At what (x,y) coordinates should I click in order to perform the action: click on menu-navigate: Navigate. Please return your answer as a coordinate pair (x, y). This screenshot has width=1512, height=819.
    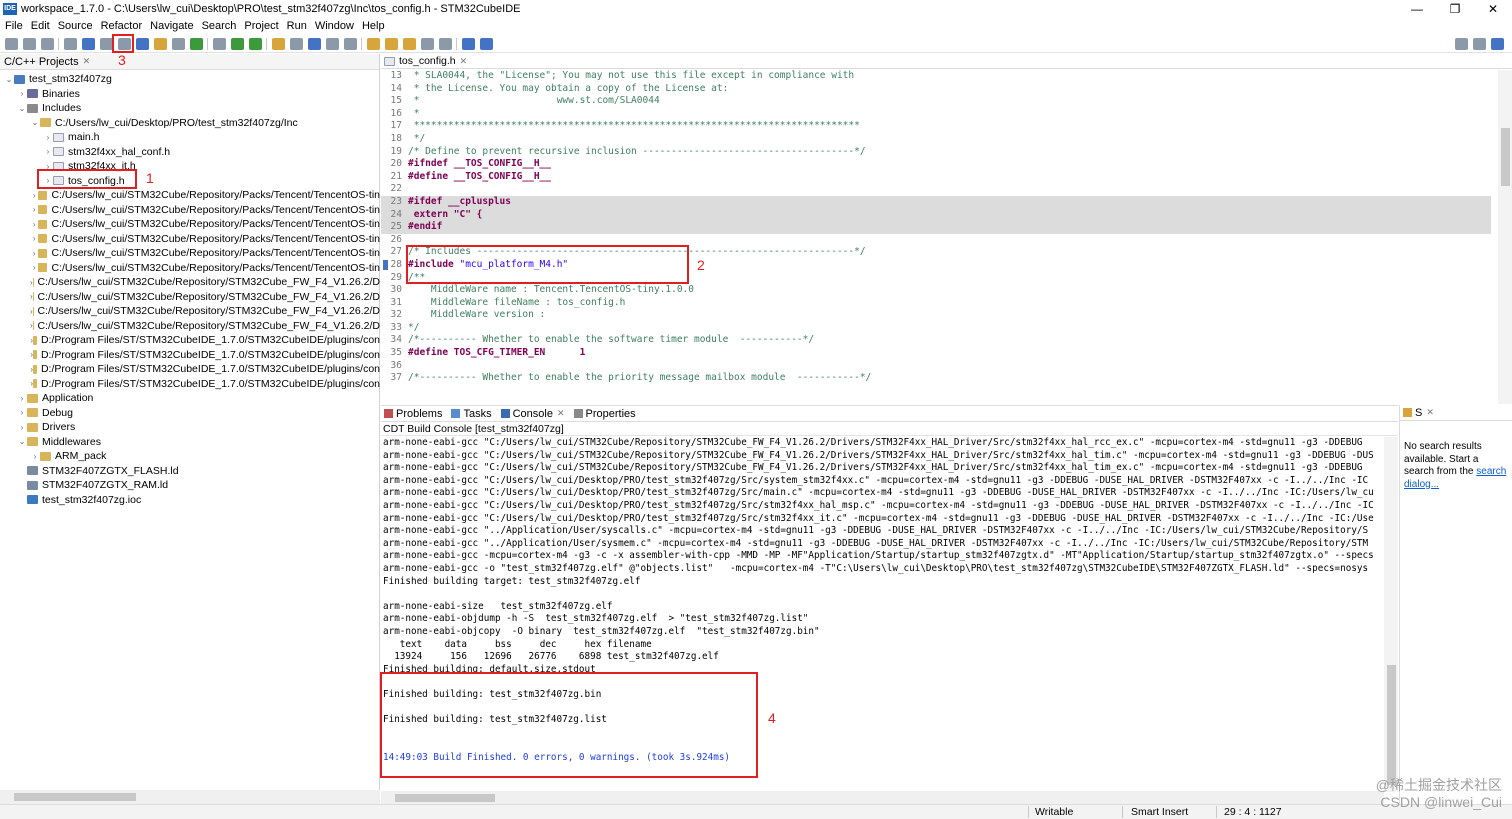
    Looking at the image, I should click on (171, 26).